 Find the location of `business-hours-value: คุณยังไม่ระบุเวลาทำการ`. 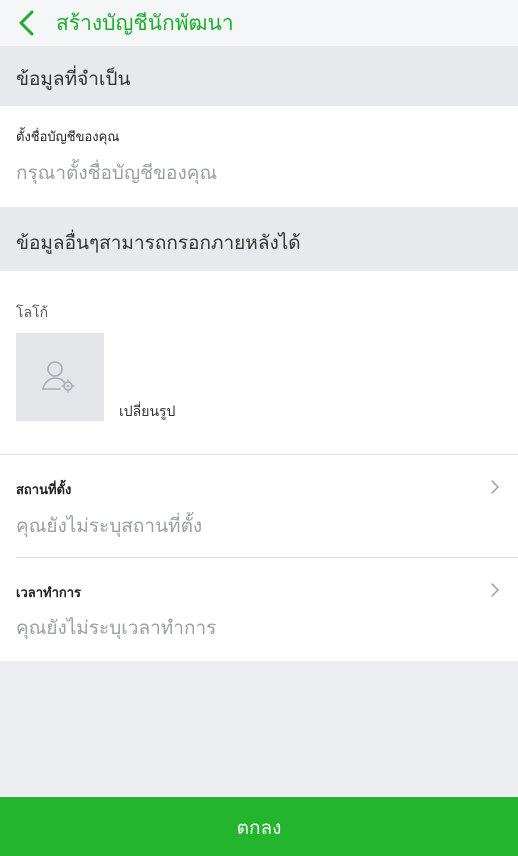

business-hours-value: คุณยังไม่ระบุเวลาทำการ is located at coordinates (116, 628).